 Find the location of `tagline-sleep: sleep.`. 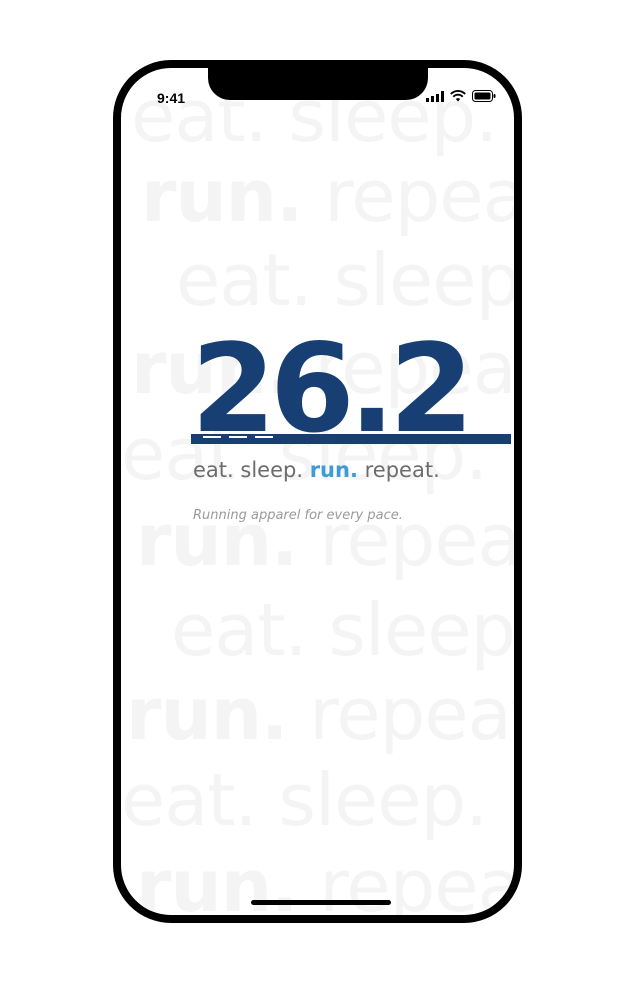

tagline-sleep: sleep. is located at coordinates (272, 470).